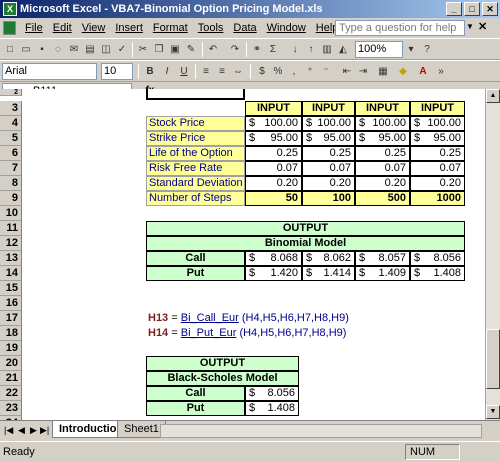  Describe the element at coordinates (244, 28) in the screenshot. I see `menu-data: Data` at that location.